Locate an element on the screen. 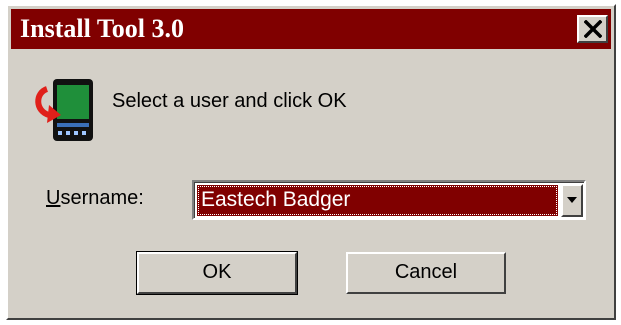 The image size is (621, 325). close-button is located at coordinates (592, 29).